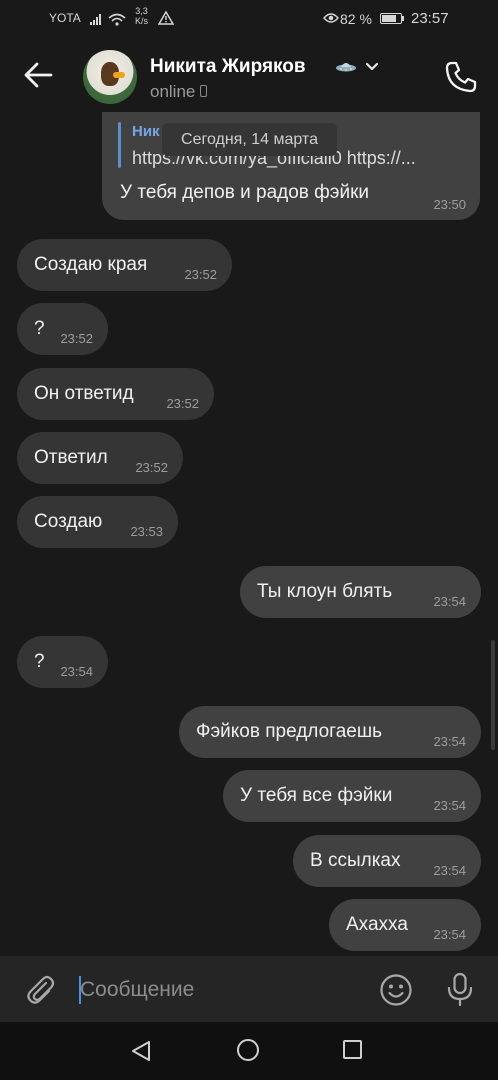  Describe the element at coordinates (396, 990) in the screenshot. I see `smile-icon` at that location.